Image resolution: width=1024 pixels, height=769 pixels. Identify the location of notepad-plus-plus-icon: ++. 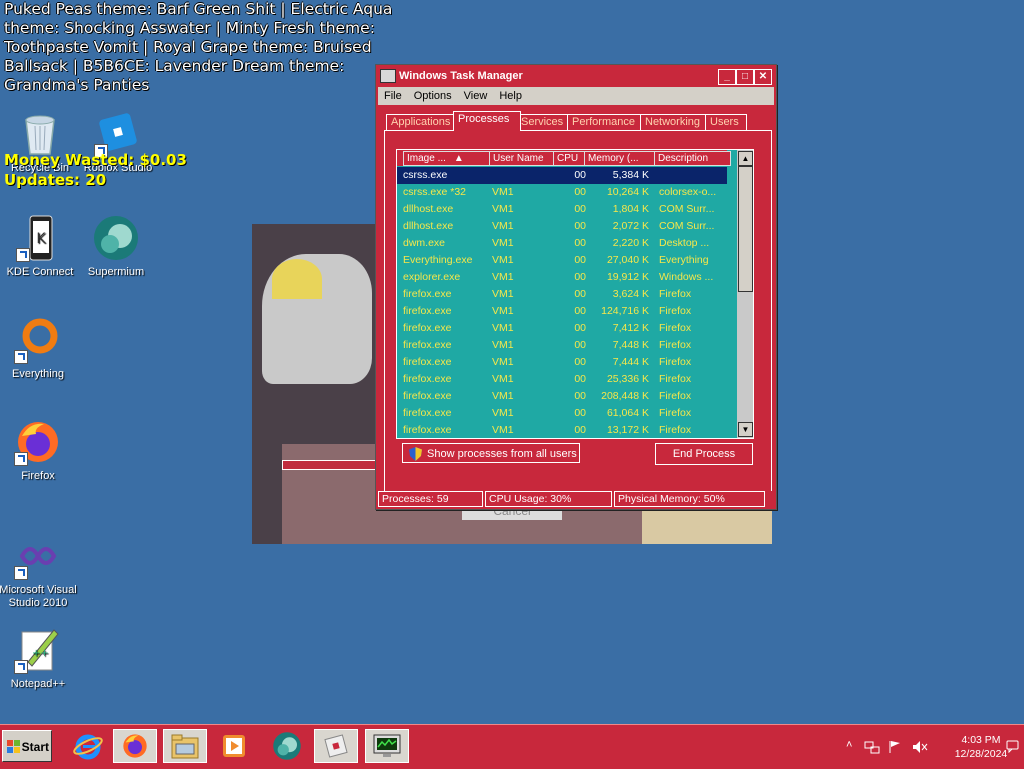
(38, 650).